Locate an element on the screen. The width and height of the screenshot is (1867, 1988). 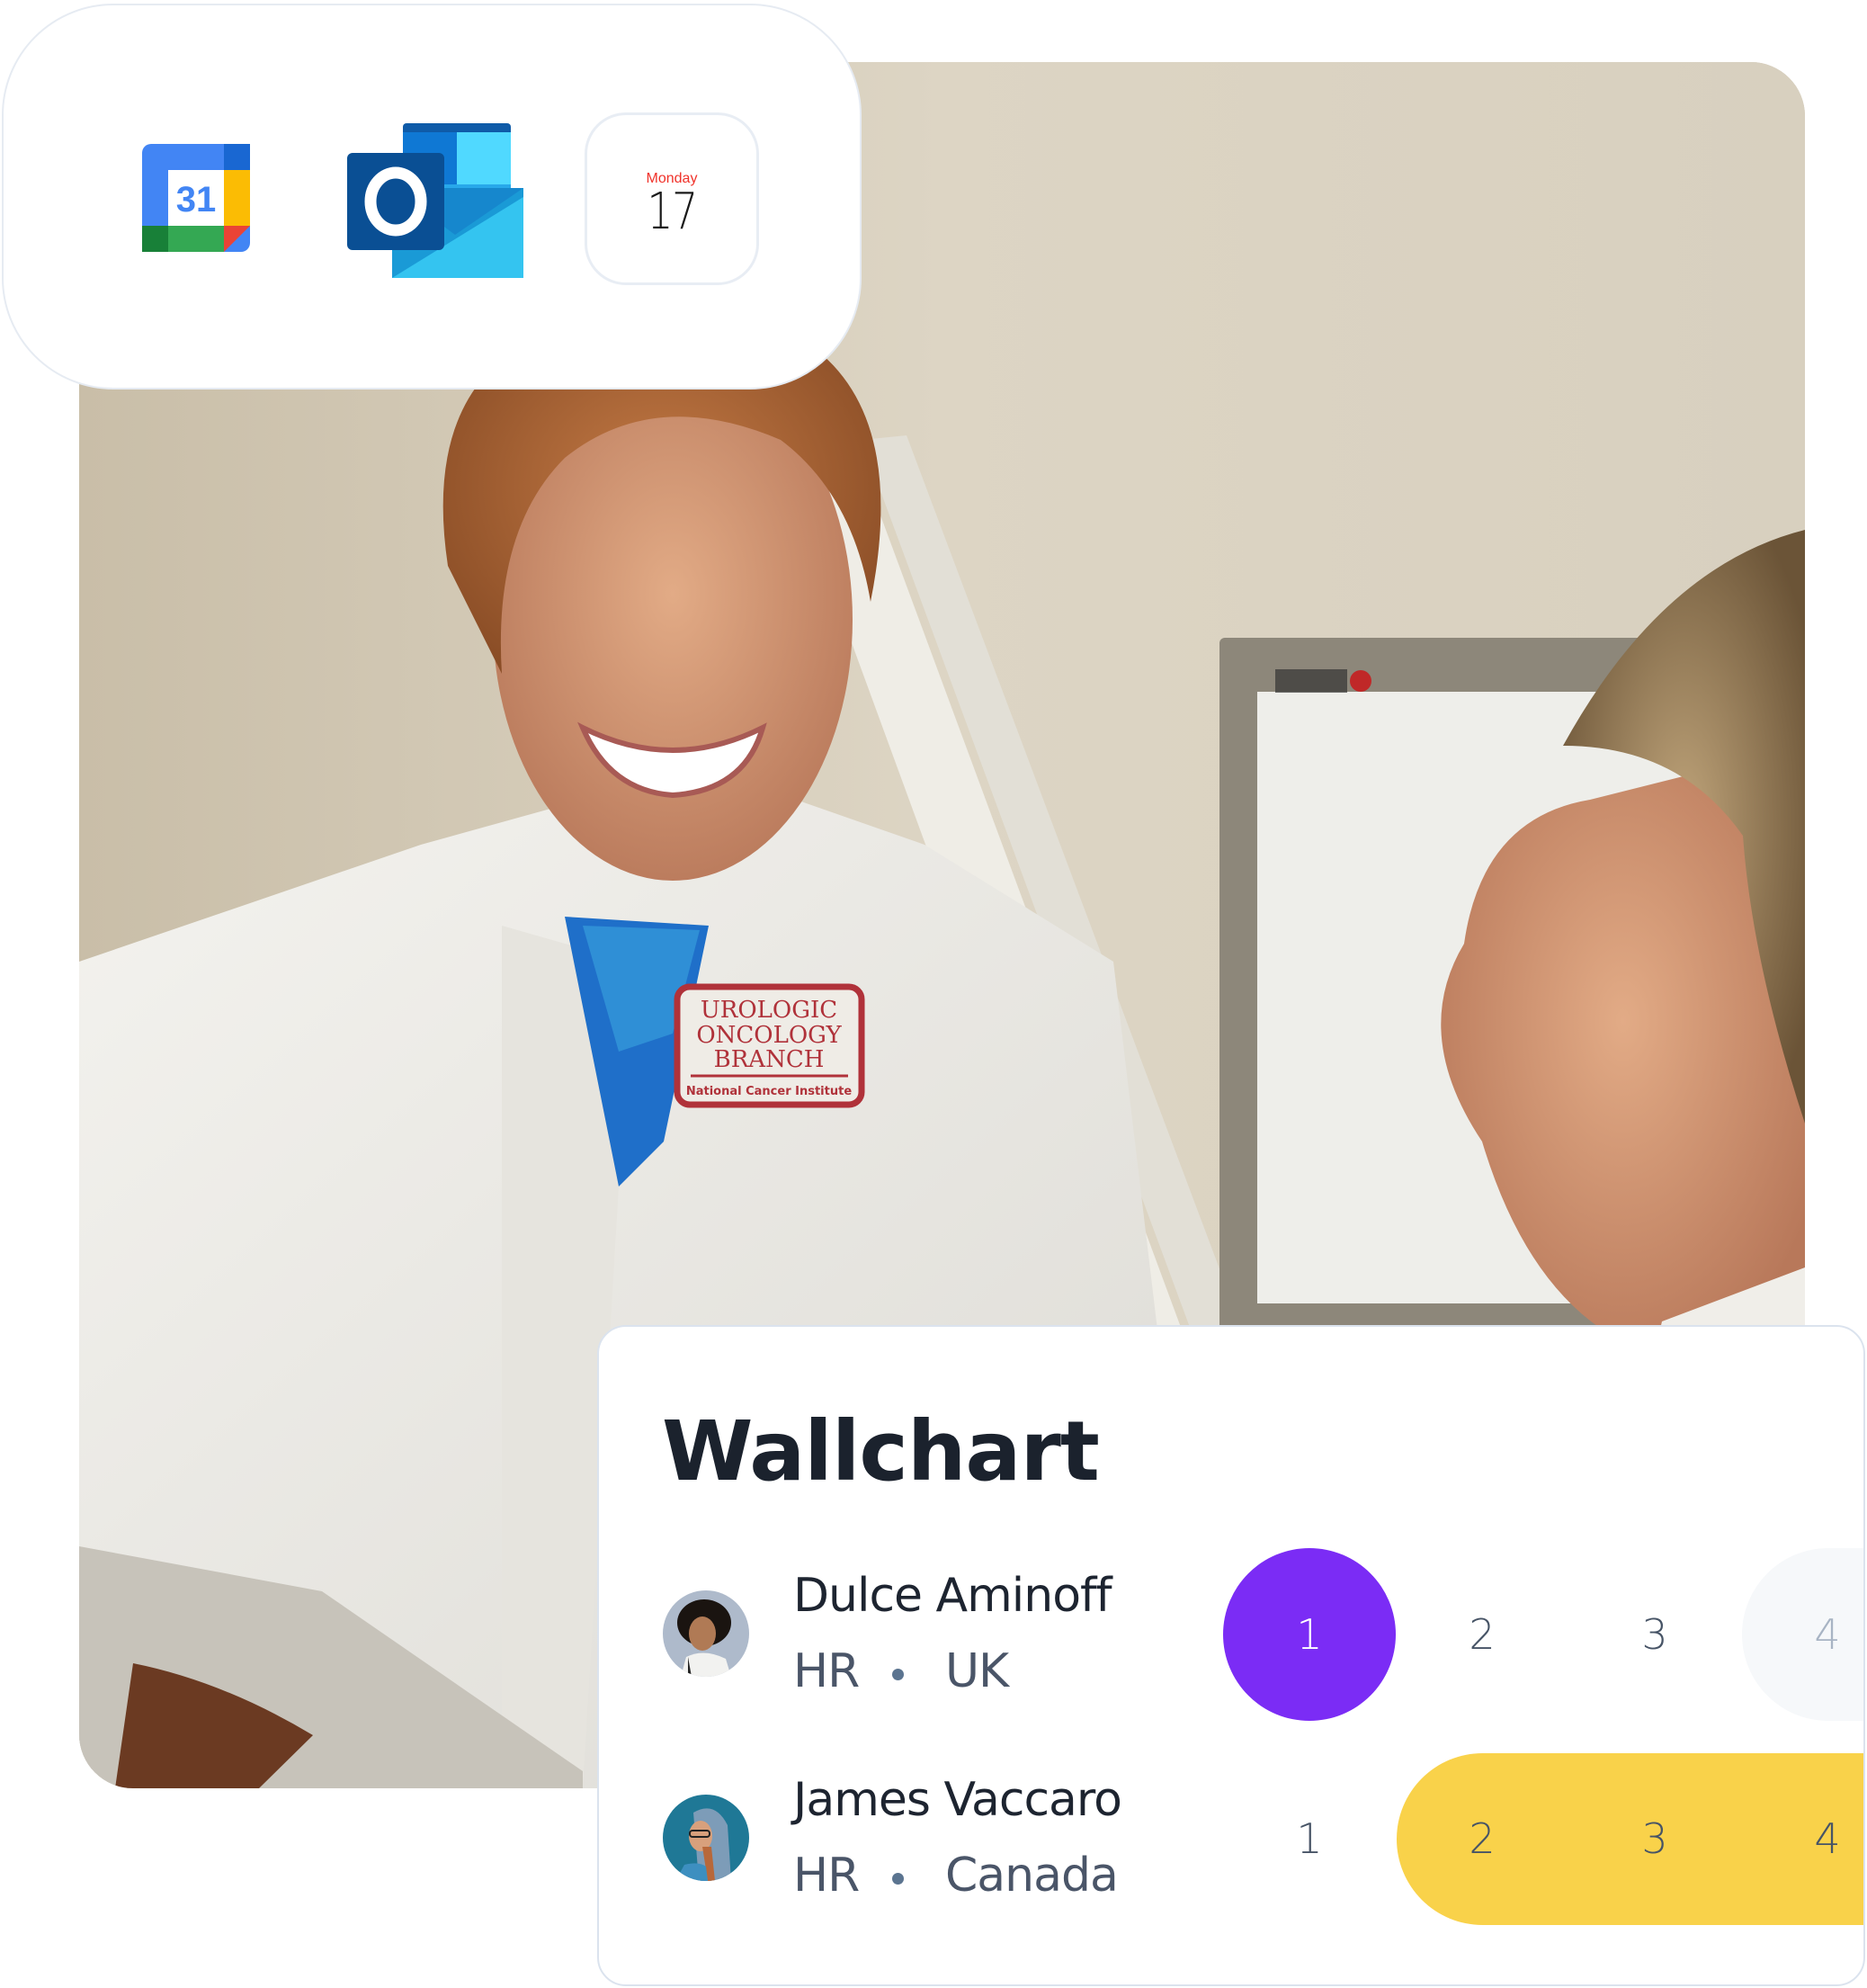
person-location: Canada is located at coordinates (1032, 1876).